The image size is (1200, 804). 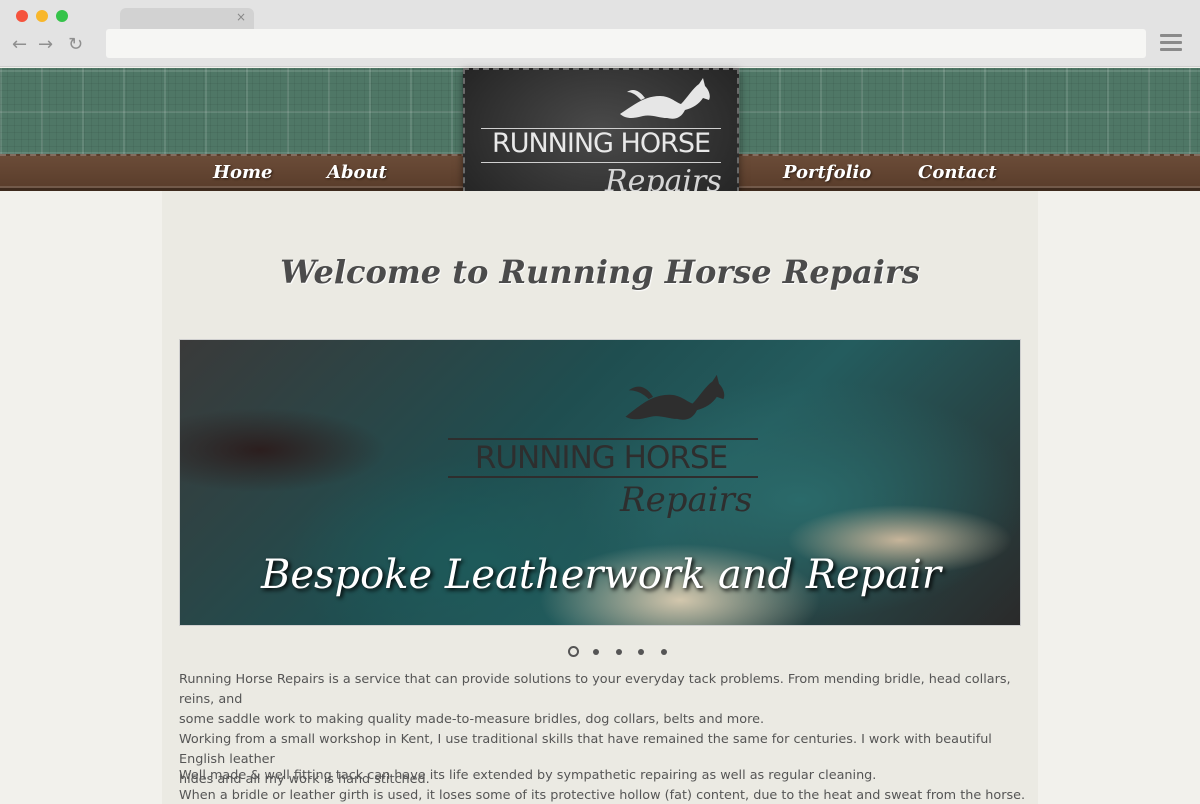 What do you see at coordinates (357, 172) in the screenshot?
I see `nav-about: About` at bounding box center [357, 172].